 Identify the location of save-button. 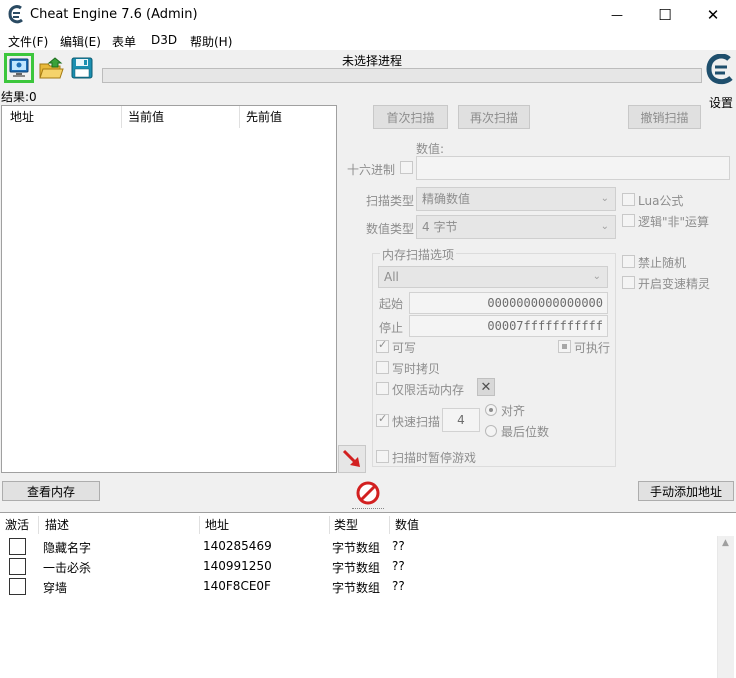
(82, 68).